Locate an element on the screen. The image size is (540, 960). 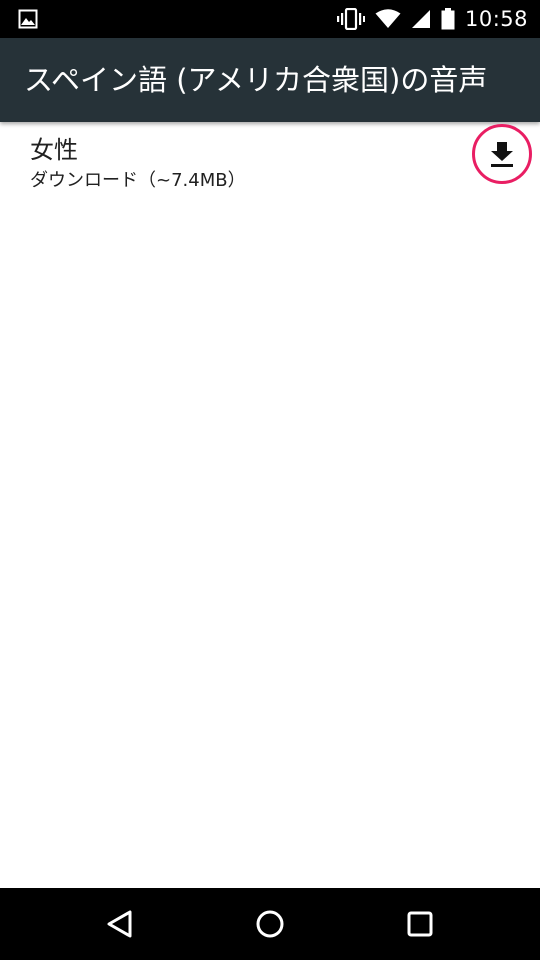
app-bar: スペイン語 (アメリカ合衆国)の音声 is located at coordinates (270, 80).